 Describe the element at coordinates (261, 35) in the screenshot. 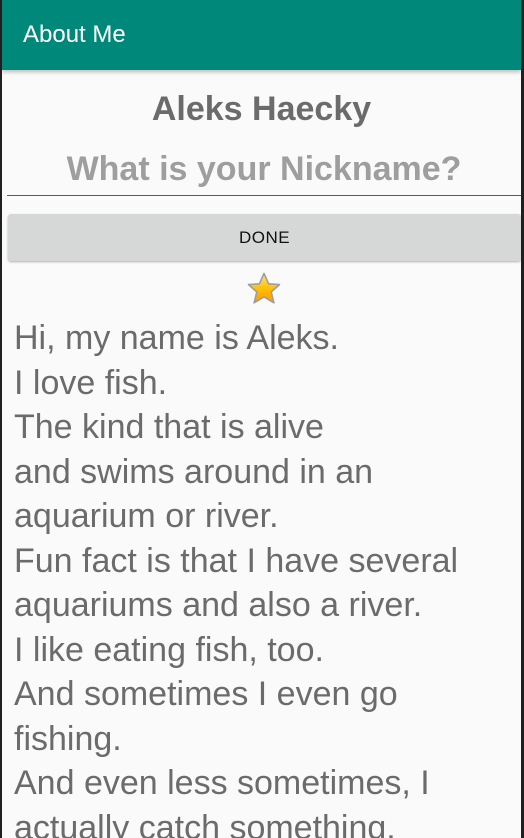

I see `app-bar: About Me` at that location.